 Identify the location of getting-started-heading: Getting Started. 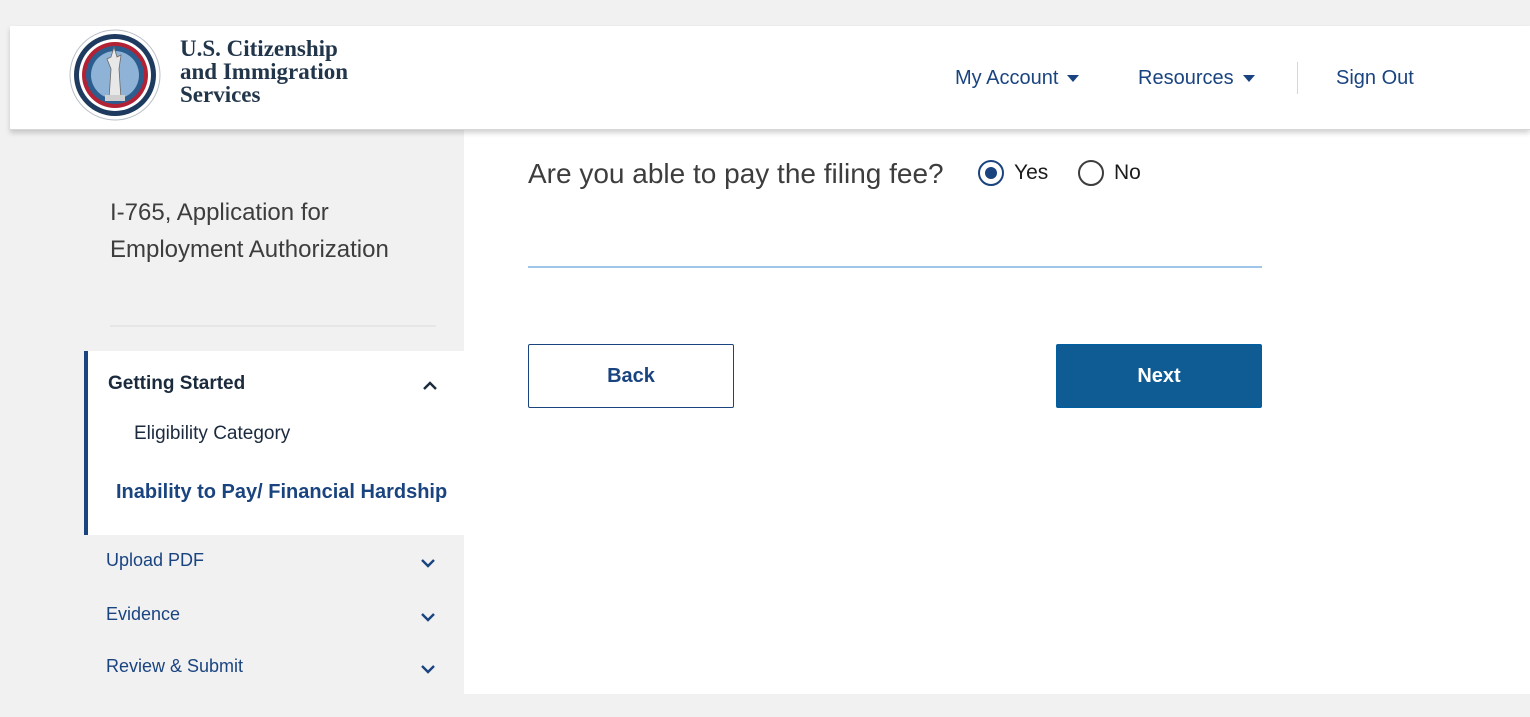
(176, 384).